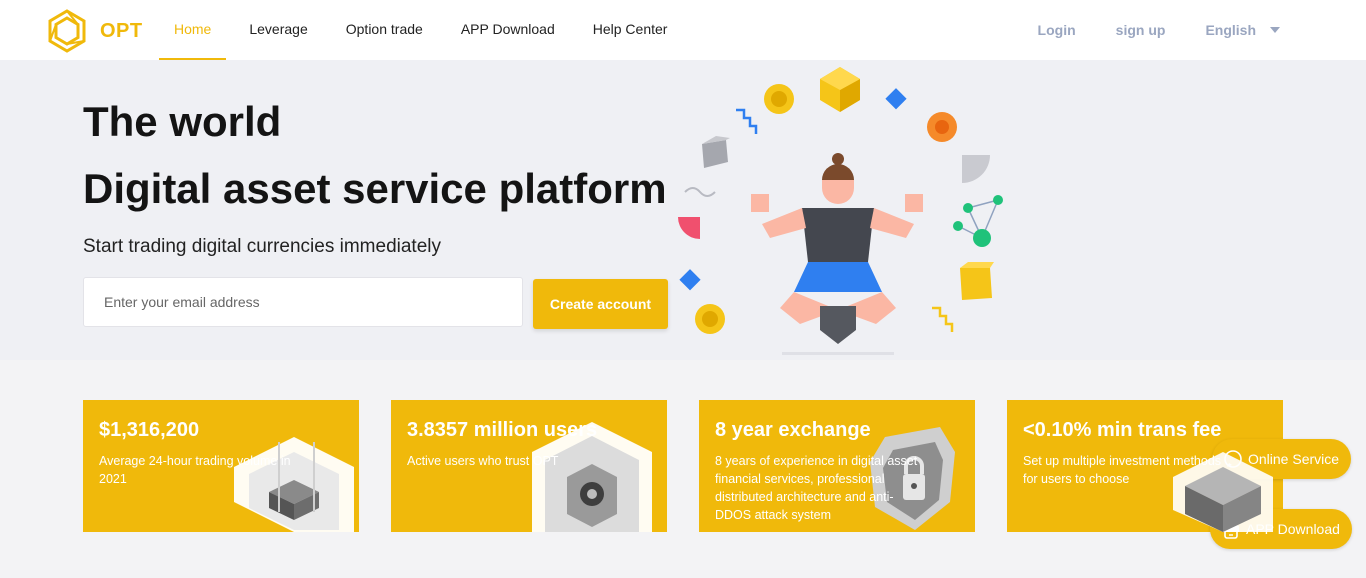 The width and height of the screenshot is (1366, 578). I want to click on signup-link: sign up, so click(1141, 30).